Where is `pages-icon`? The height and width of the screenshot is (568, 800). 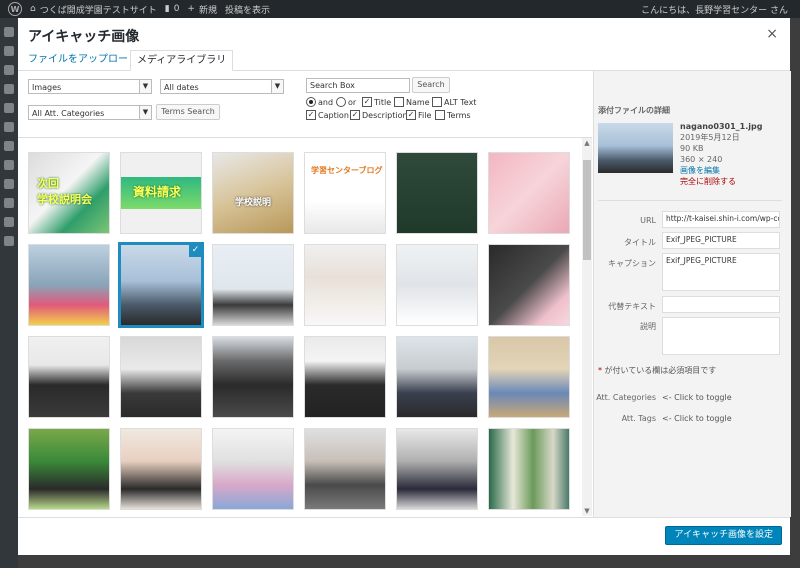 pages-icon is located at coordinates (9, 89).